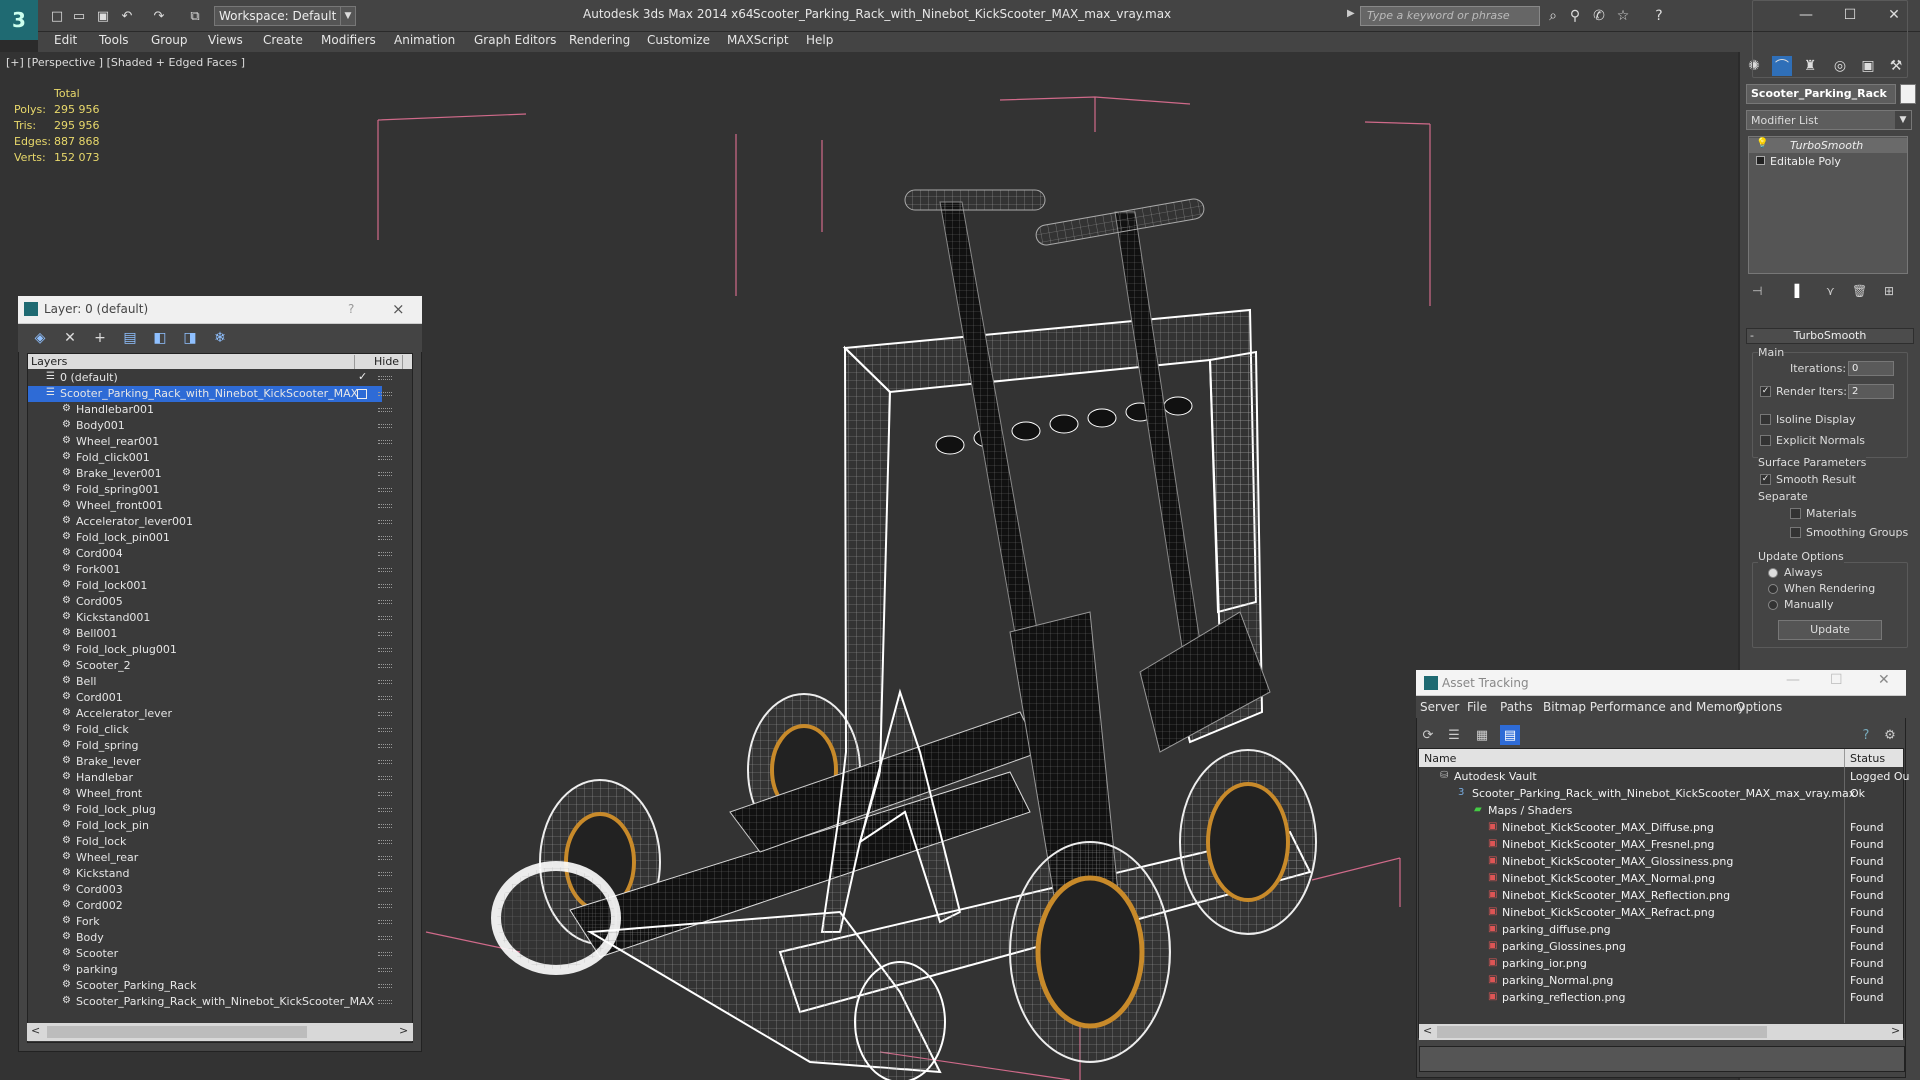  I want to click on asset-menu-paths: Paths, so click(1516, 707).